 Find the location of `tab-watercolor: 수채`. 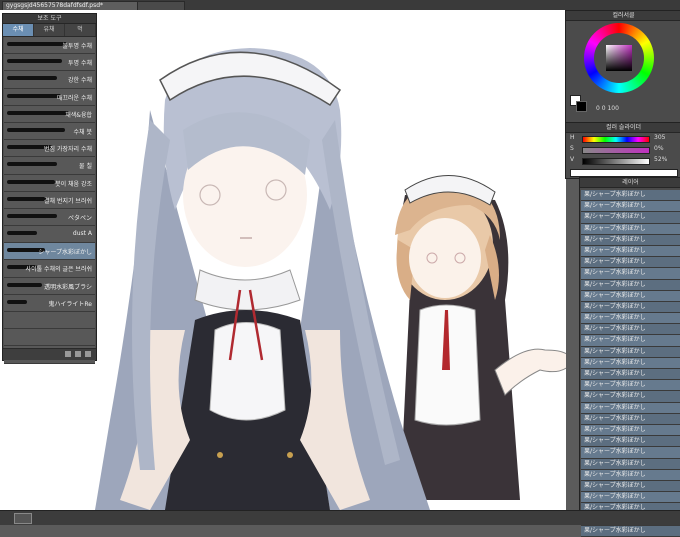

tab-watercolor: 수채 is located at coordinates (18, 30).